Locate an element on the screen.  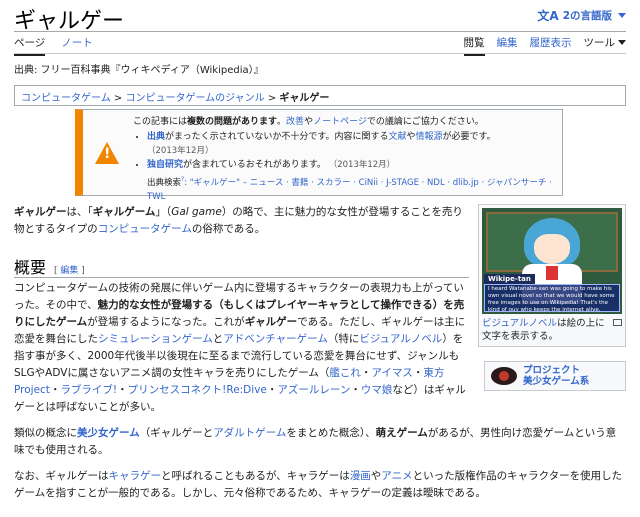
issue-text: が必要です。 is located at coordinates (469, 137).